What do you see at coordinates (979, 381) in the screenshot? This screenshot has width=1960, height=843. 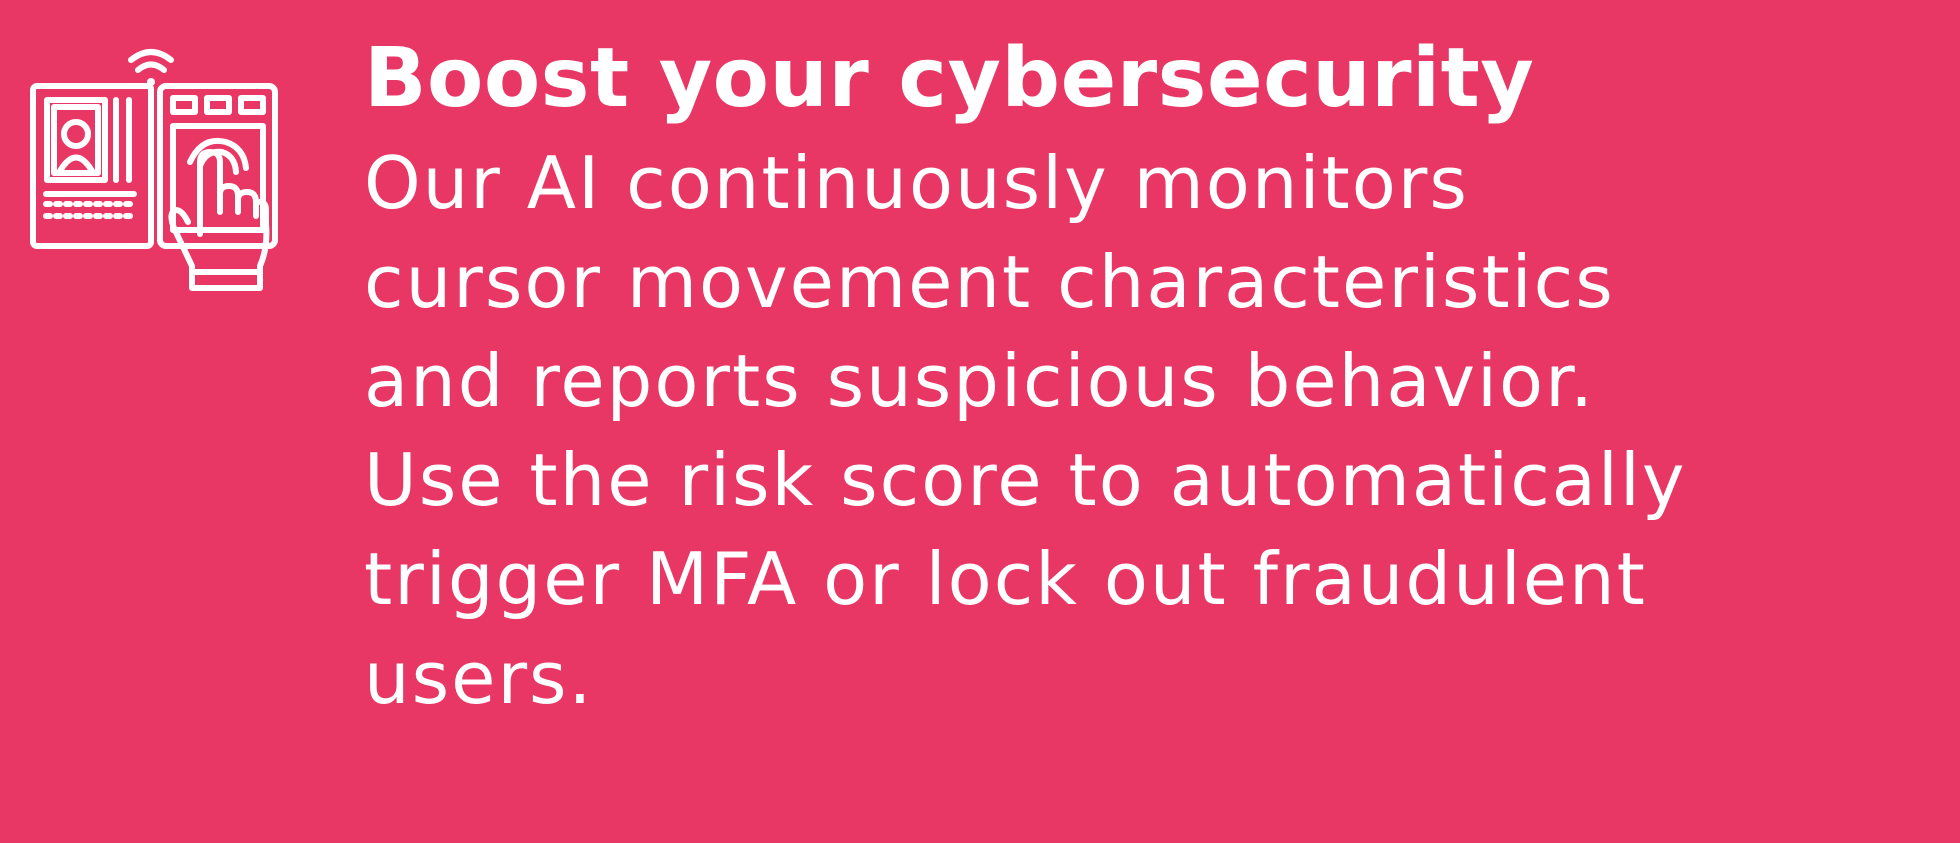 I see `description-line: and reports suspicious behavior.` at bounding box center [979, 381].